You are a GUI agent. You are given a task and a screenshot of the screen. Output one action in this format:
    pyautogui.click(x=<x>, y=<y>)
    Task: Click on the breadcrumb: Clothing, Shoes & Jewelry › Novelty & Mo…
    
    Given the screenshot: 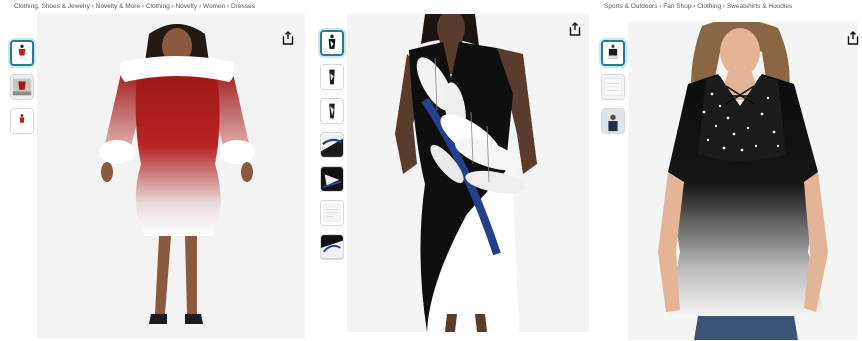 What is the action you would take?
    pyautogui.click(x=134, y=6)
    